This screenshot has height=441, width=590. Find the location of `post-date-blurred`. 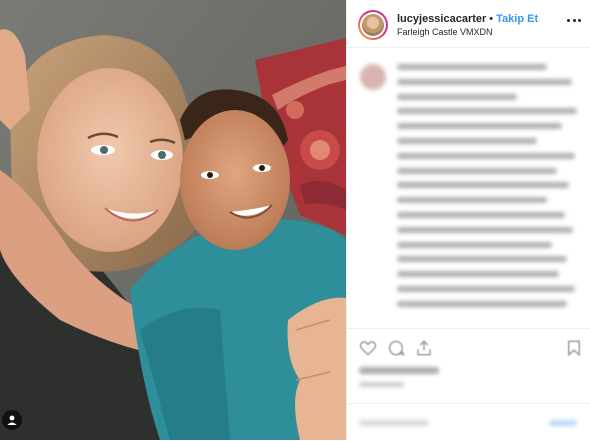

post-date-blurred is located at coordinates (381, 384).